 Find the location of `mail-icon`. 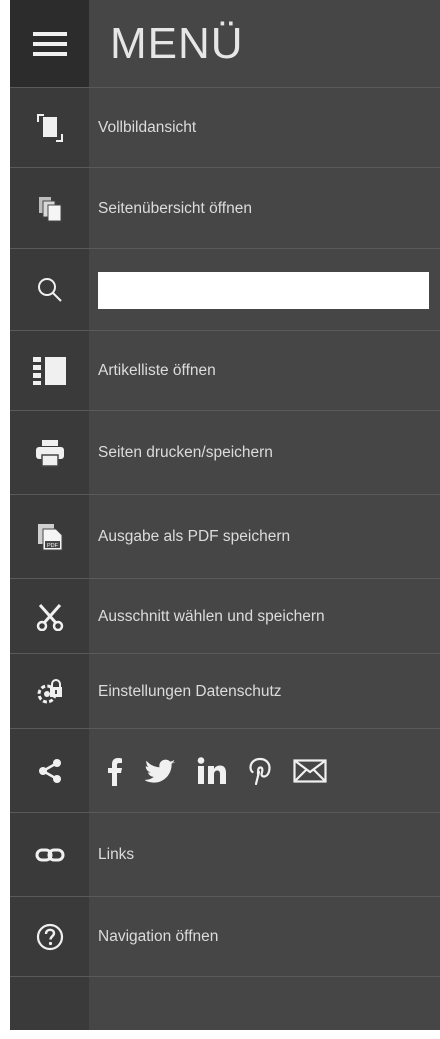

mail-icon is located at coordinates (310, 771).